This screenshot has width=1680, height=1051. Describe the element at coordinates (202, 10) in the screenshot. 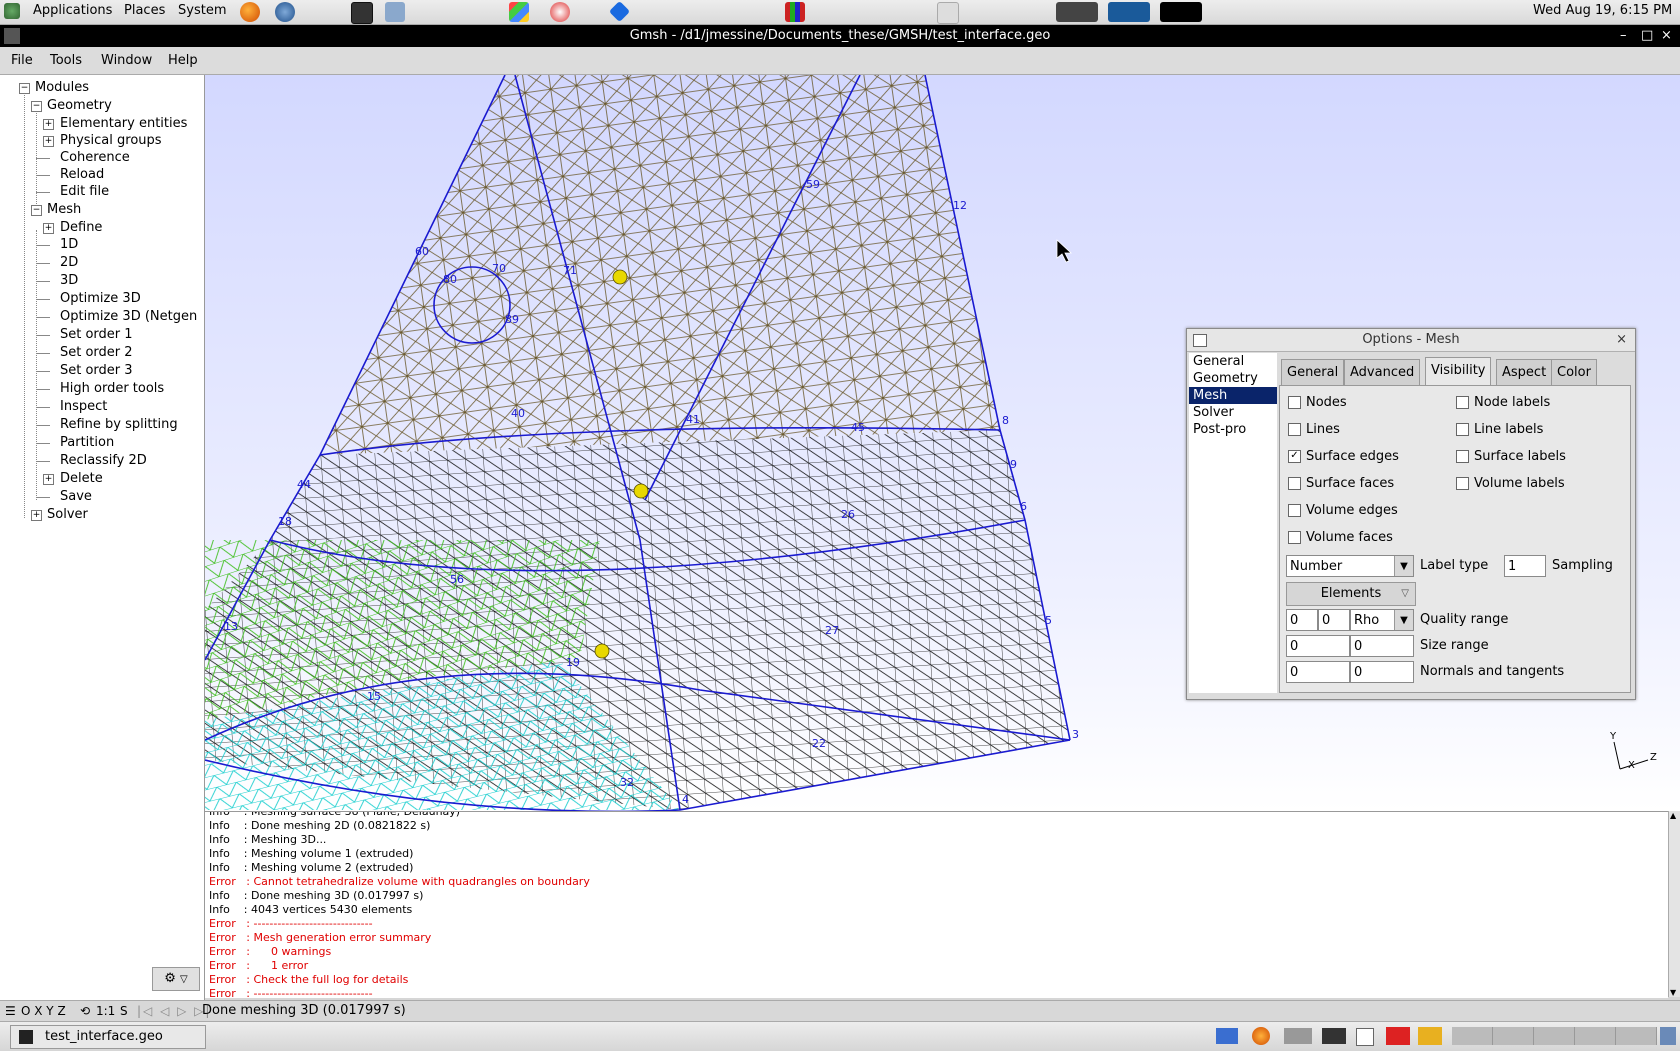

I see `system-menu: System` at that location.